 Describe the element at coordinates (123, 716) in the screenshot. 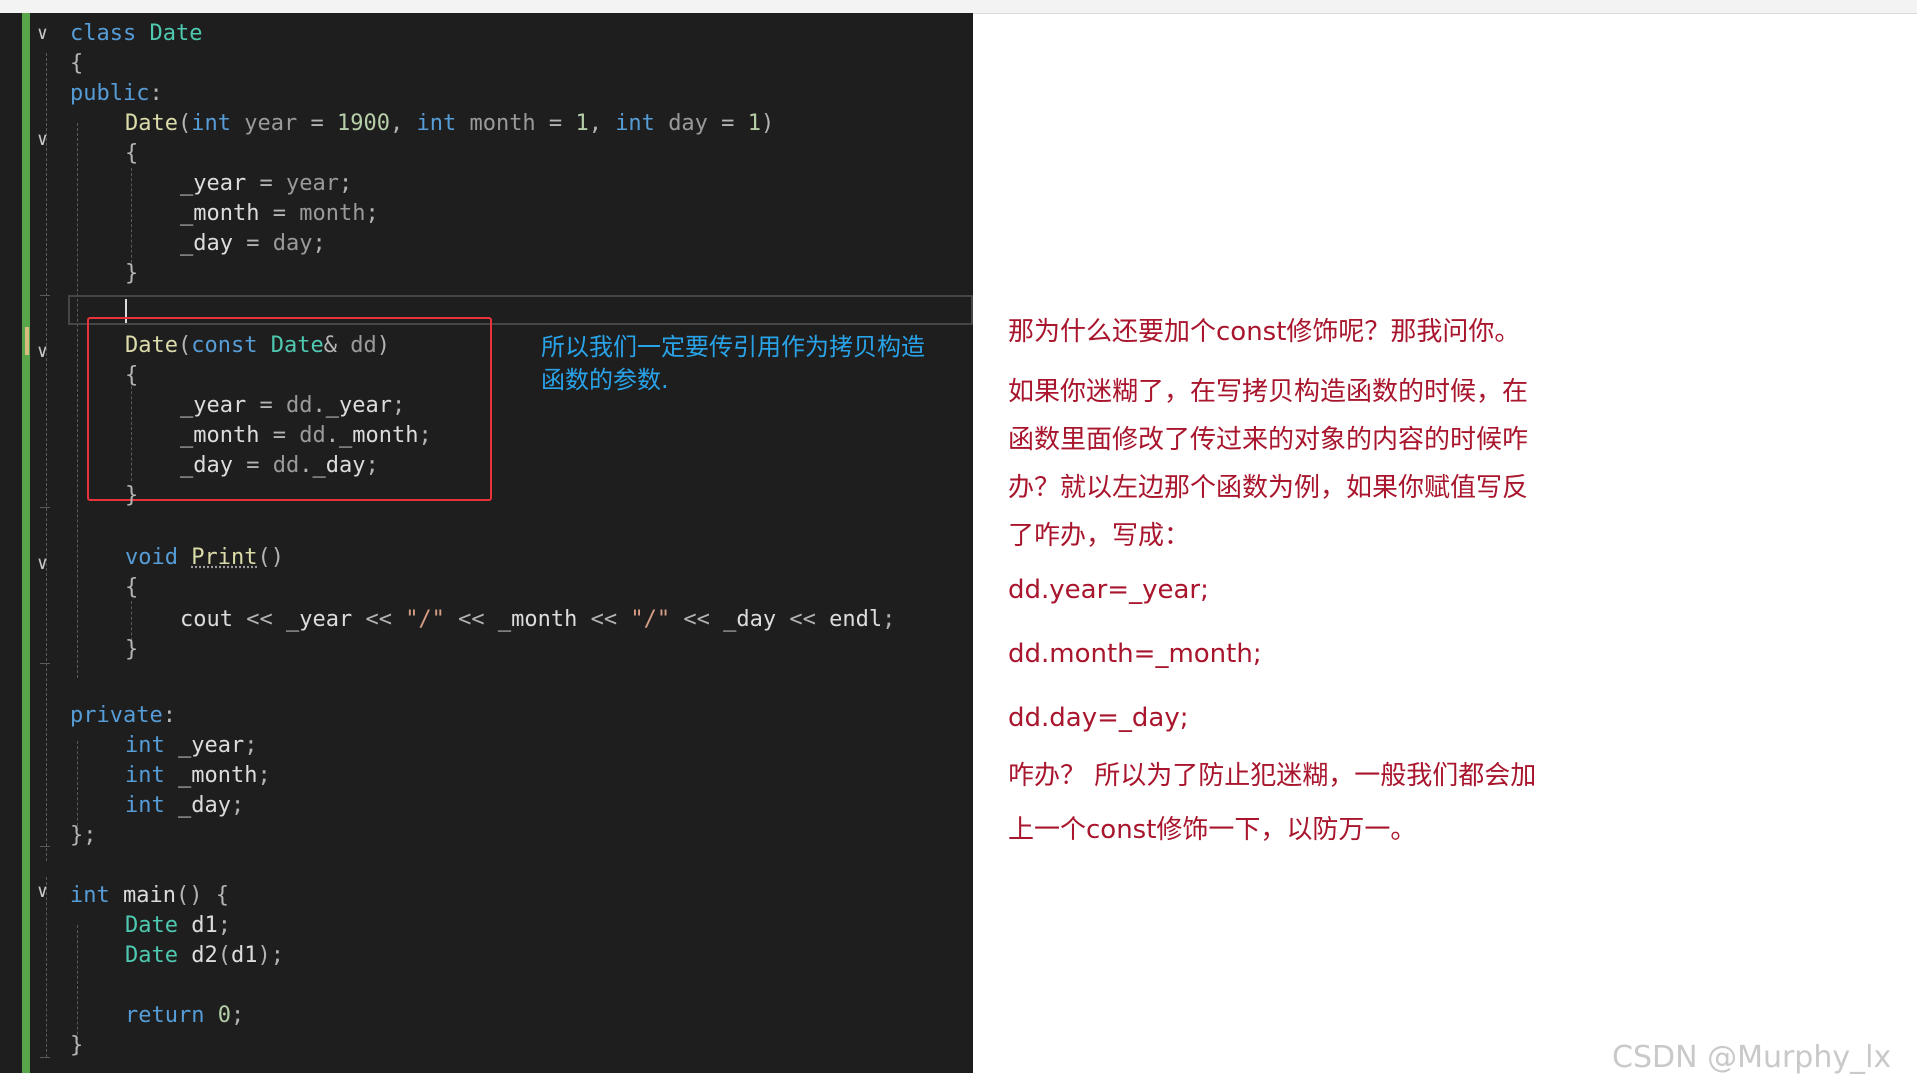

I see `code-line-23: private:` at that location.